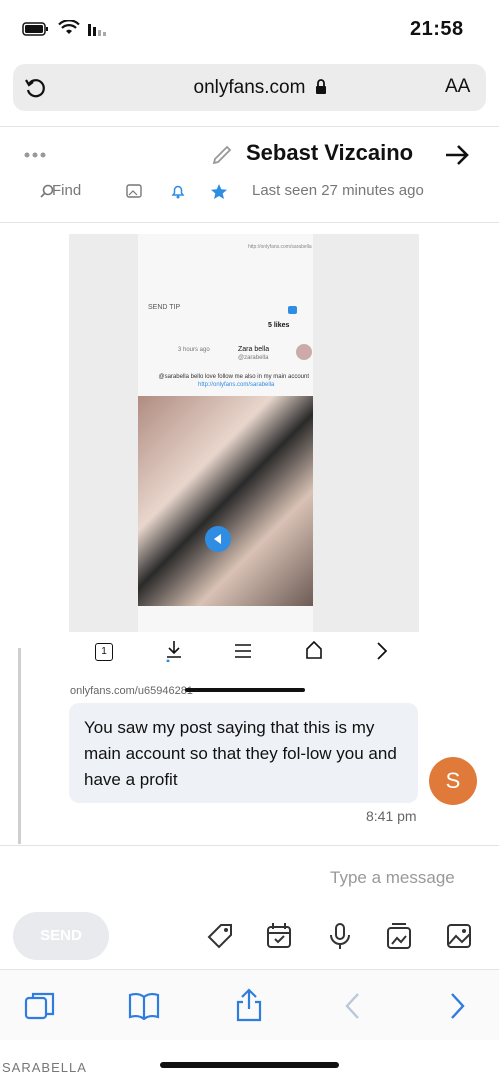 This screenshot has height=1080, width=499. What do you see at coordinates (219, 191) in the screenshot?
I see `star-icon` at bounding box center [219, 191].